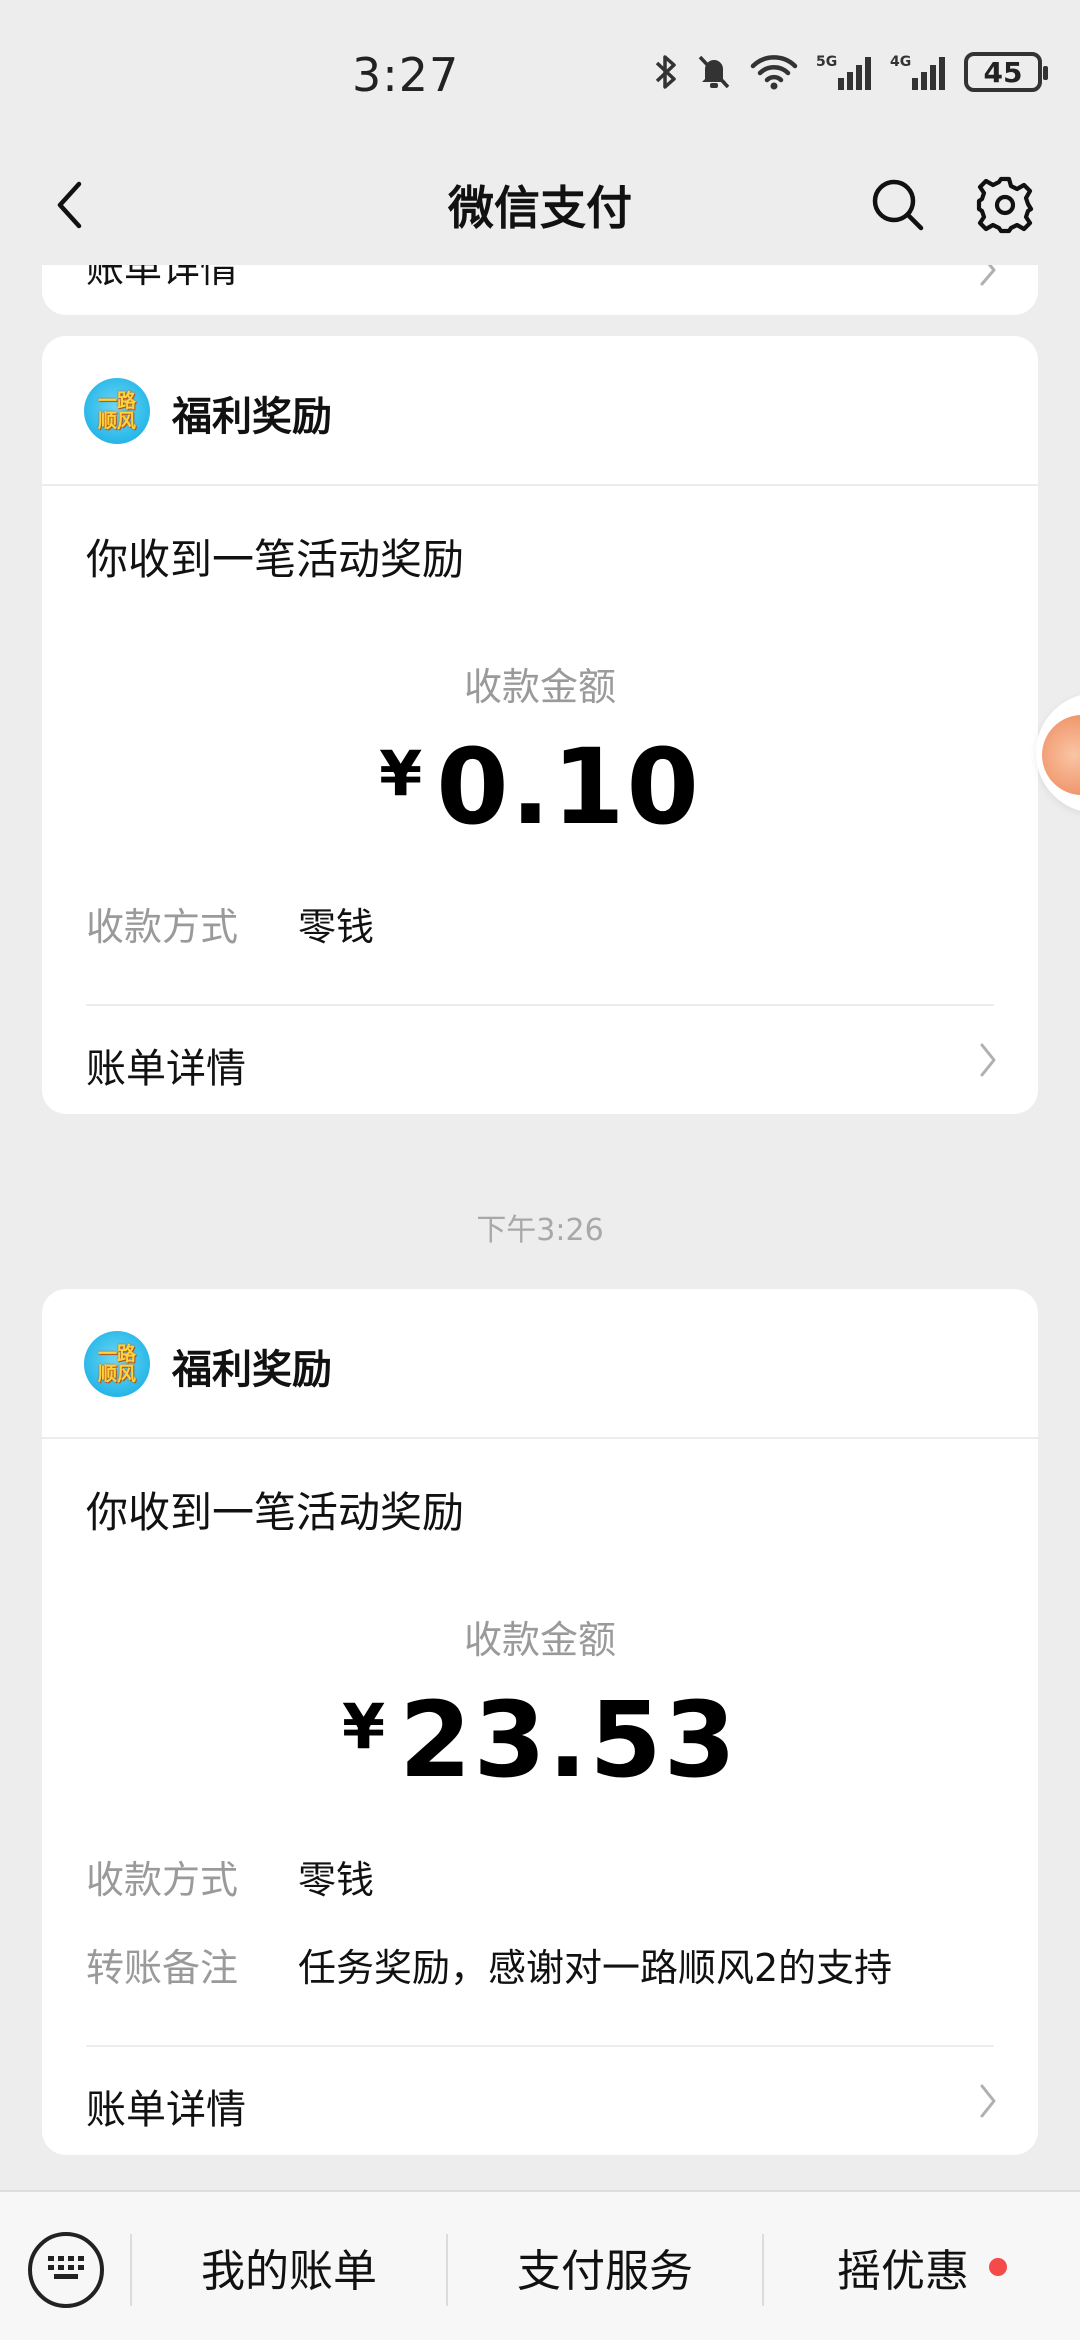  Describe the element at coordinates (714, 72) in the screenshot. I see `bell-muted-icon` at that location.